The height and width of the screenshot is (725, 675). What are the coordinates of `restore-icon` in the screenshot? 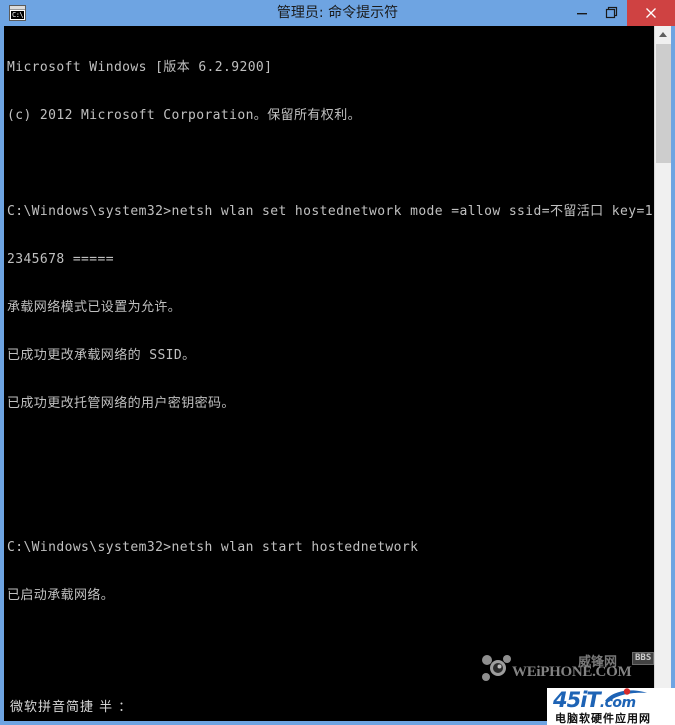 It's located at (611, 12).